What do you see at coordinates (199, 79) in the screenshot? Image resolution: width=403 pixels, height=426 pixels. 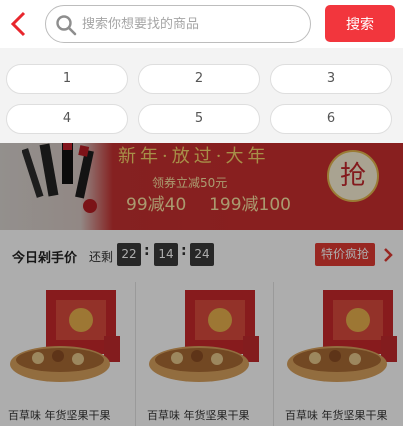 I see `suggestion-chip: 2` at bounding box center [199, 79].